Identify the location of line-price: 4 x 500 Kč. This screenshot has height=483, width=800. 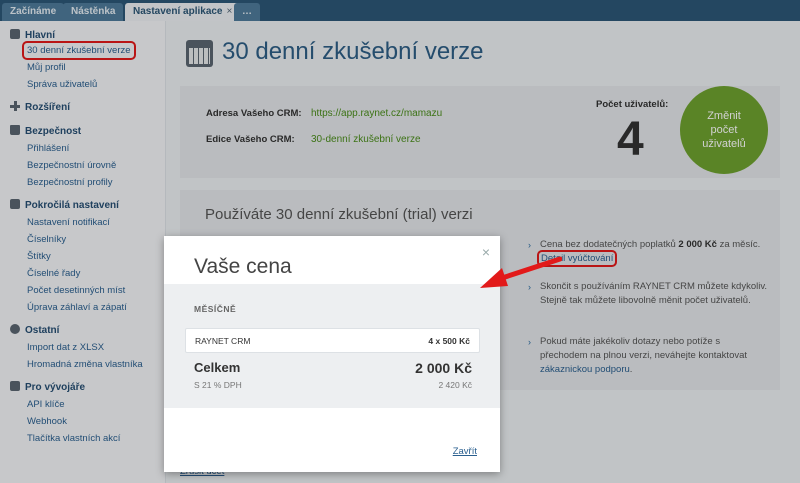
(449, 341).